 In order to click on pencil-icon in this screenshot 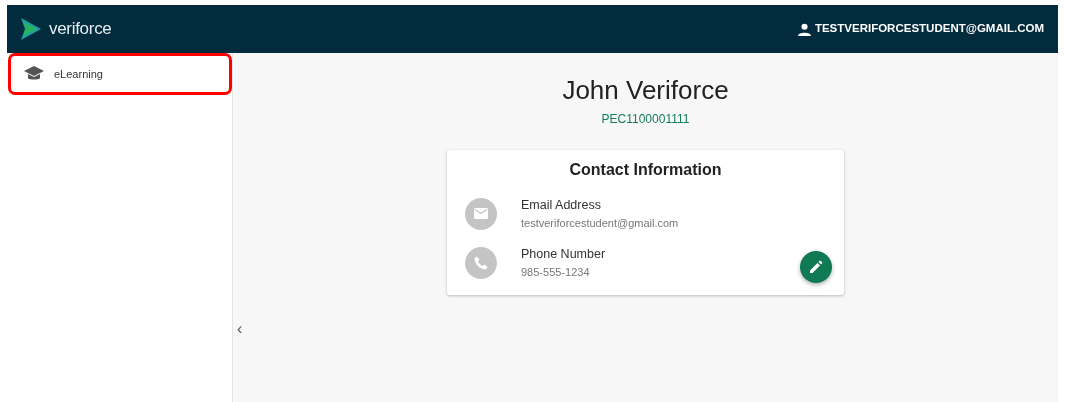, I will do `click(816, 266)`.